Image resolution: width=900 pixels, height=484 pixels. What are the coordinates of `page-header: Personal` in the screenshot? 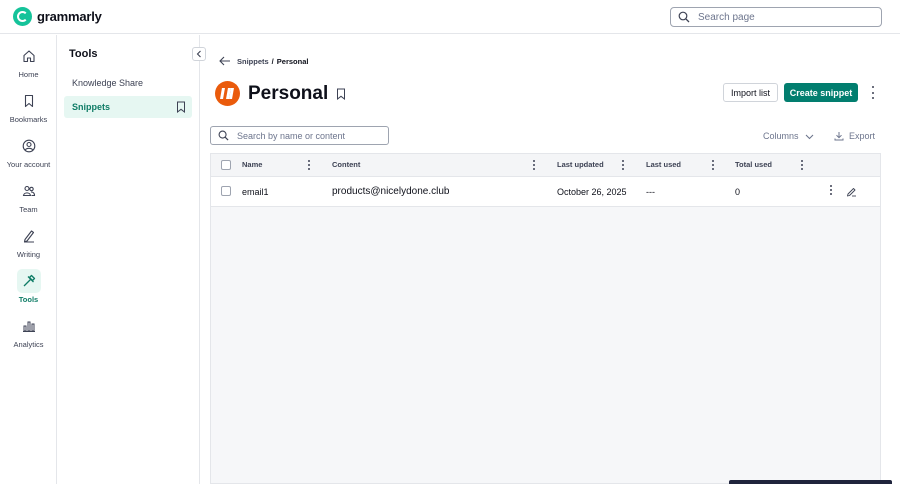 It's located at (280, 93).